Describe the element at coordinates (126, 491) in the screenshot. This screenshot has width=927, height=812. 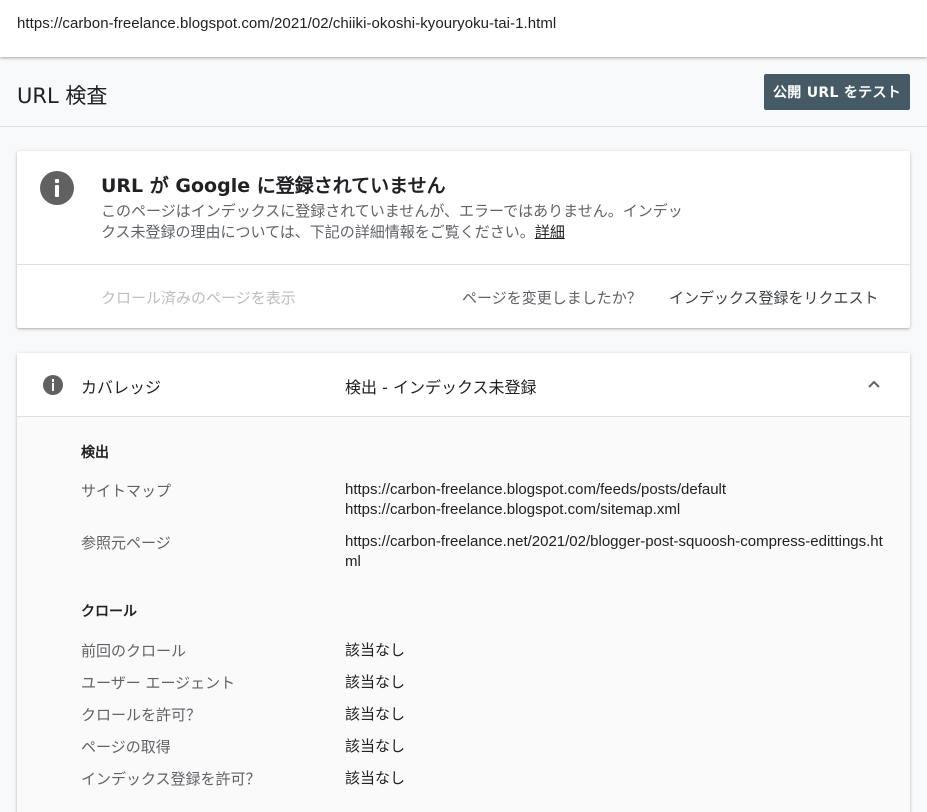
I see `sitemap-label: サイトマップ` at that location.